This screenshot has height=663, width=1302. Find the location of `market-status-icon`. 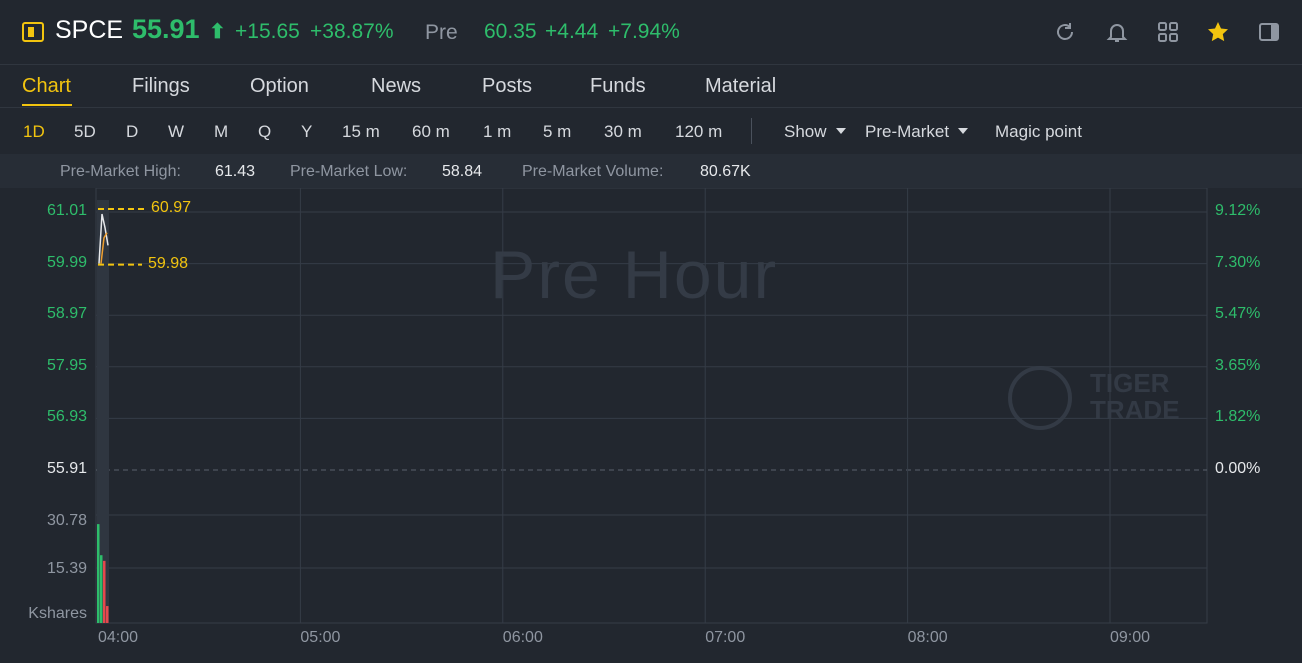

market-status-icon is located at coordinates (33, 32).